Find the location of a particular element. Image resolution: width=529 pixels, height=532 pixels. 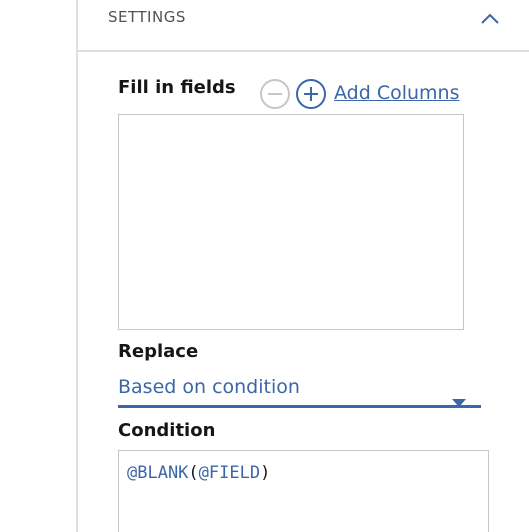

condition-label: Condition is located at coordinates (167, 430).